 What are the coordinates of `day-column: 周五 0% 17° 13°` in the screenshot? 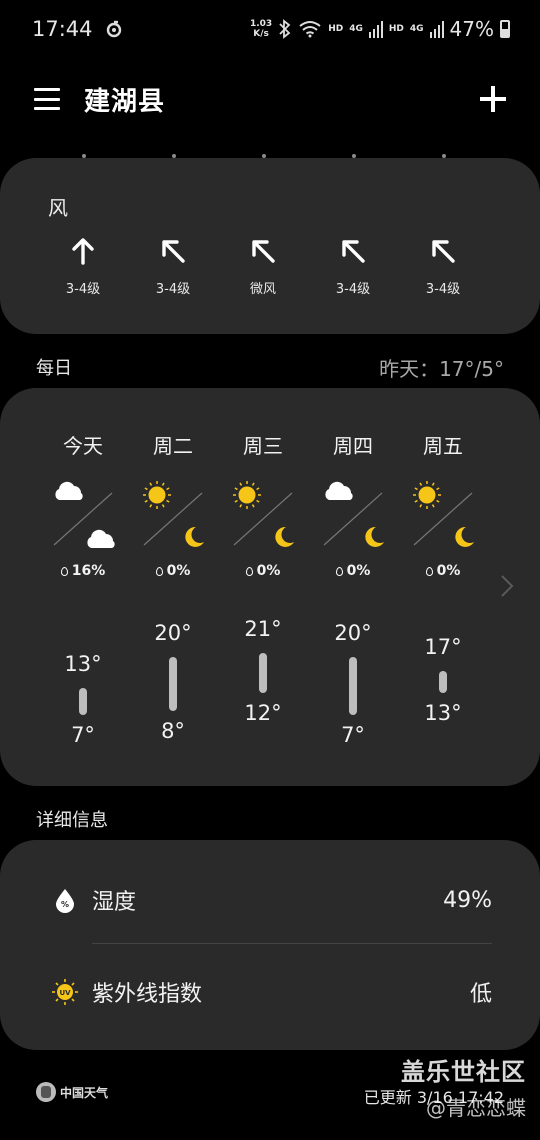 It's located at (443, 587).